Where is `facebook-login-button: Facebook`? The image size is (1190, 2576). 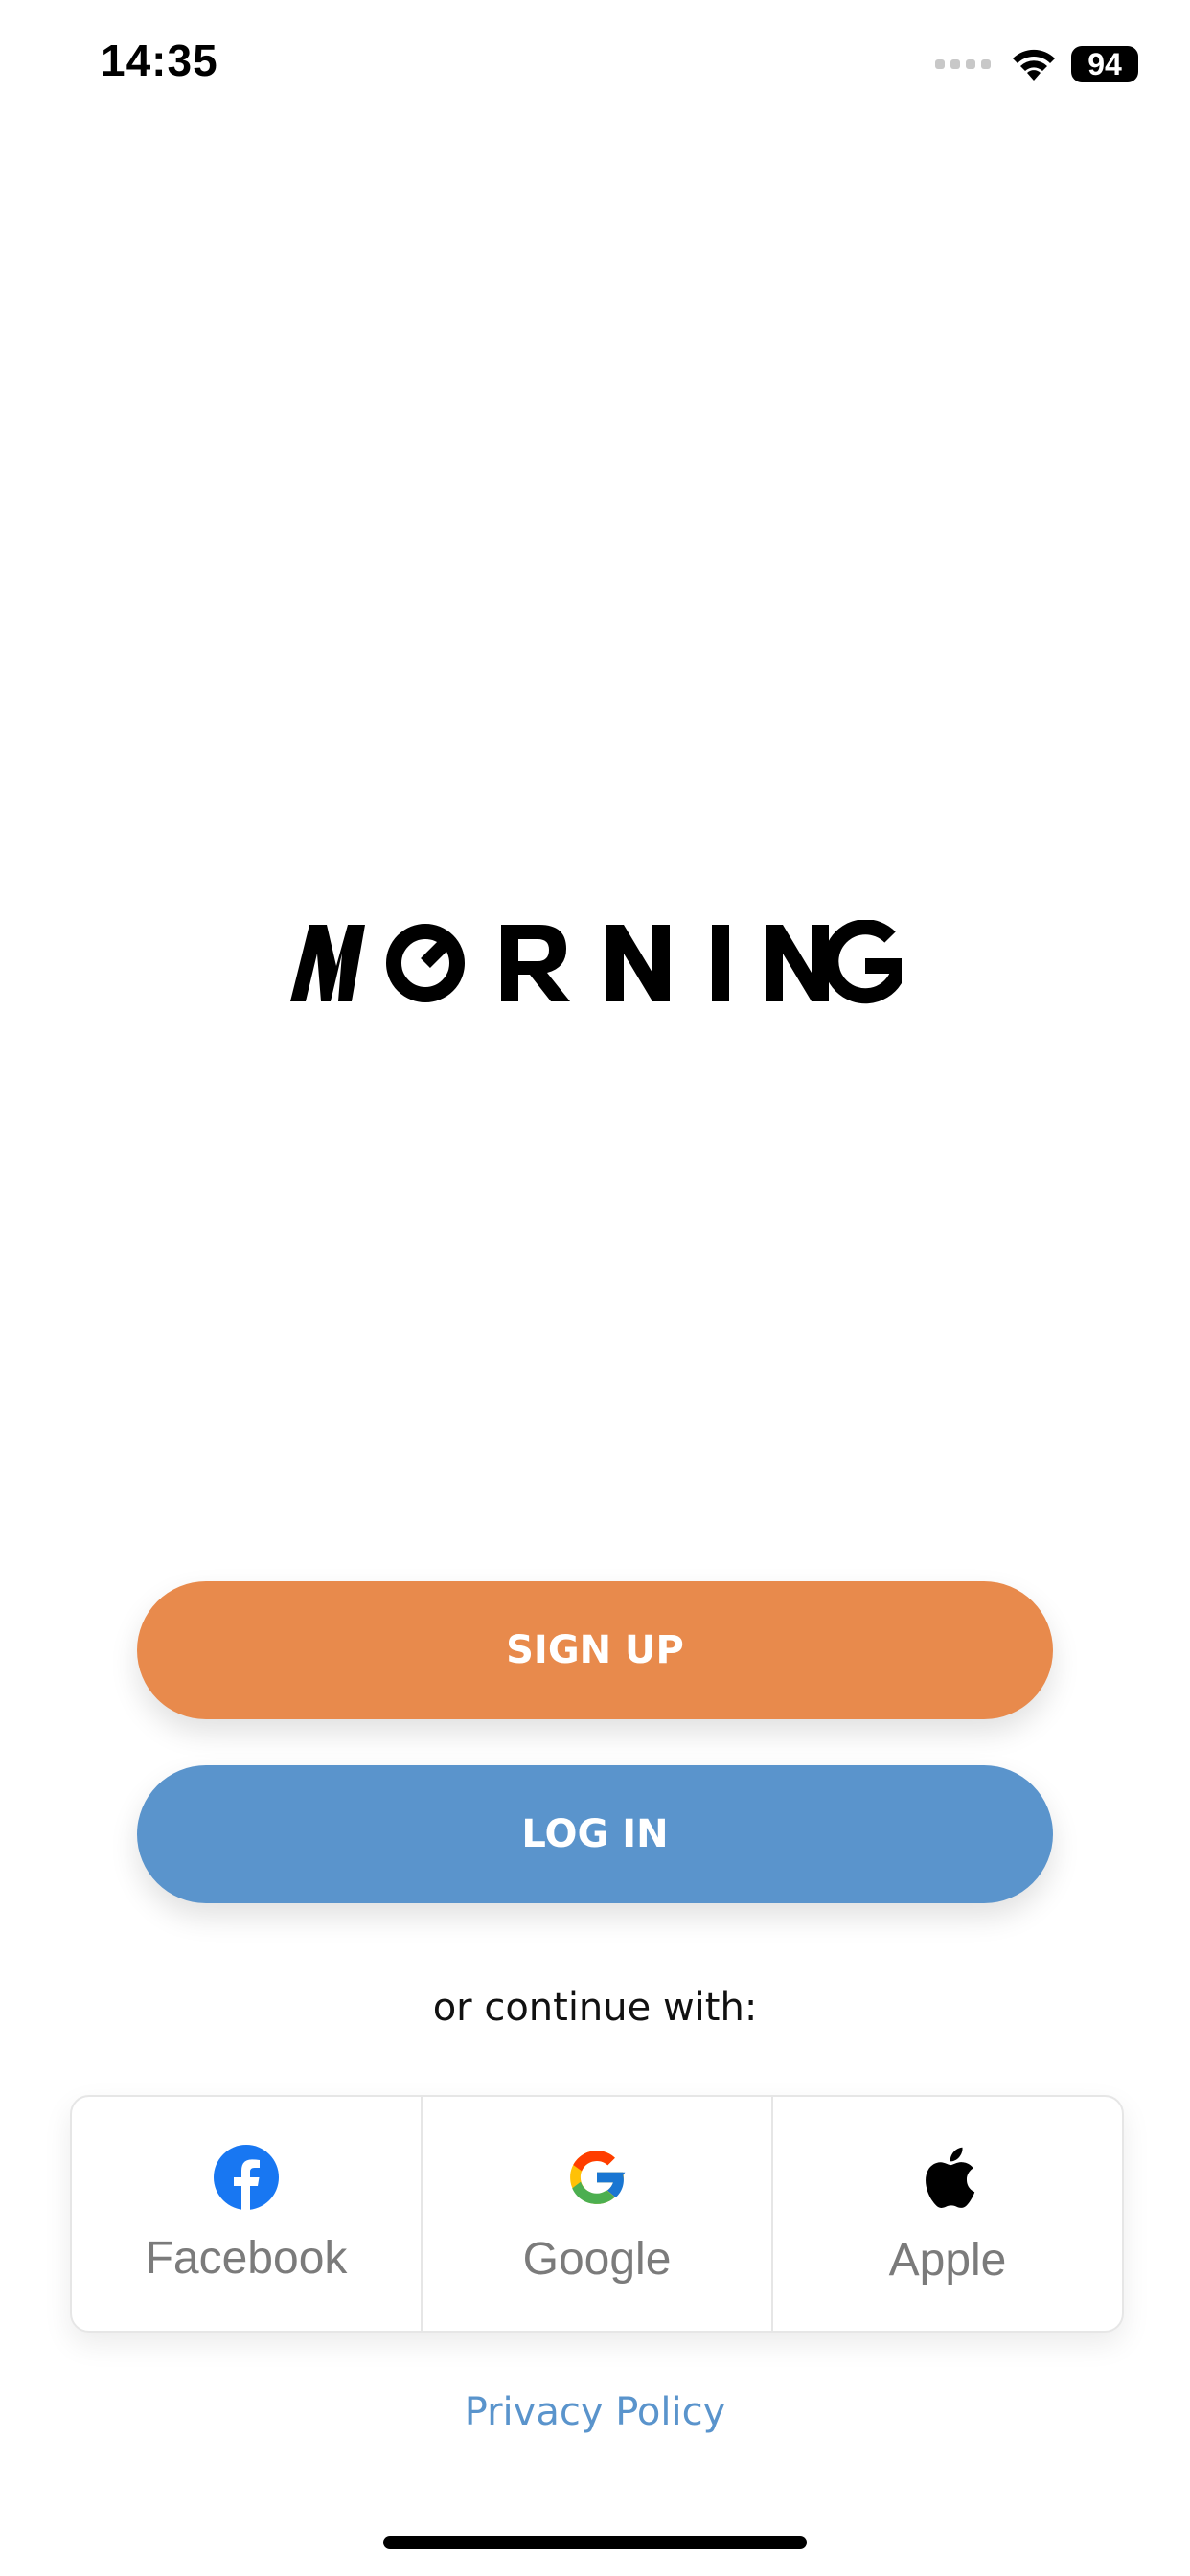
facebook-login-button: Facebook is located at coordinates (247, 2214).